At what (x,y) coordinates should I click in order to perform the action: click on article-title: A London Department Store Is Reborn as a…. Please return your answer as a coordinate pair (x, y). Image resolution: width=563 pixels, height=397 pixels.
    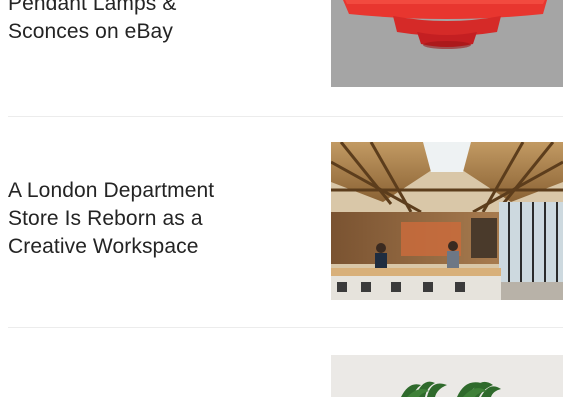
    Looking at the image, I should click on (143, 219).